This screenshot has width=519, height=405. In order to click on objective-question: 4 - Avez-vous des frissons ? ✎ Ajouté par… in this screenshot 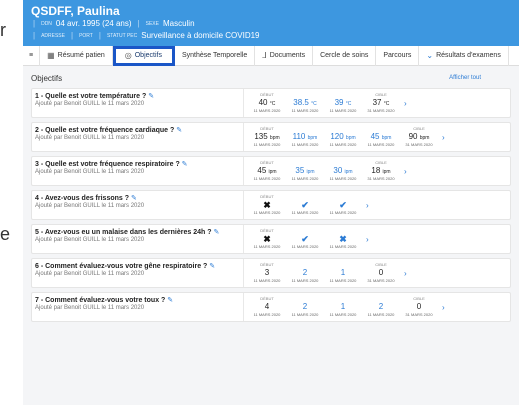, I will do `click(138, 205)`.